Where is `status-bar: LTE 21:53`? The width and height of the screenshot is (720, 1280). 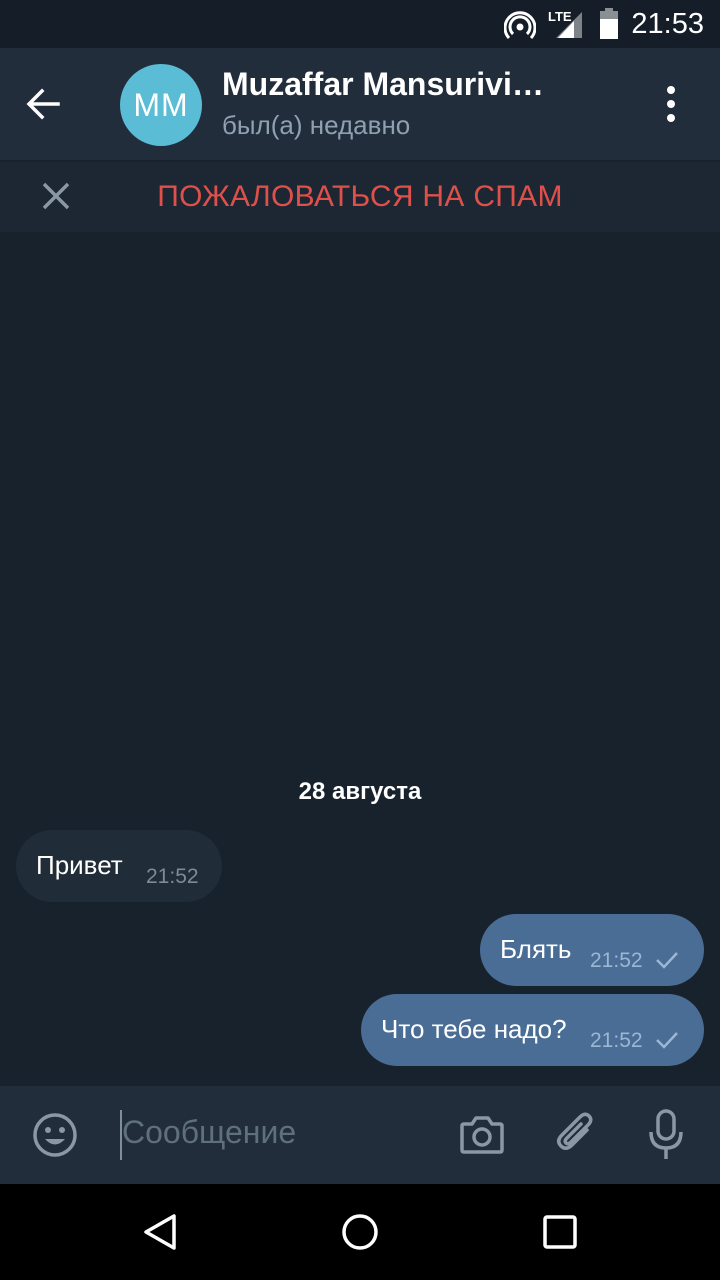 status-bar: LTE 21:53 is located at coordinates (360, 24).